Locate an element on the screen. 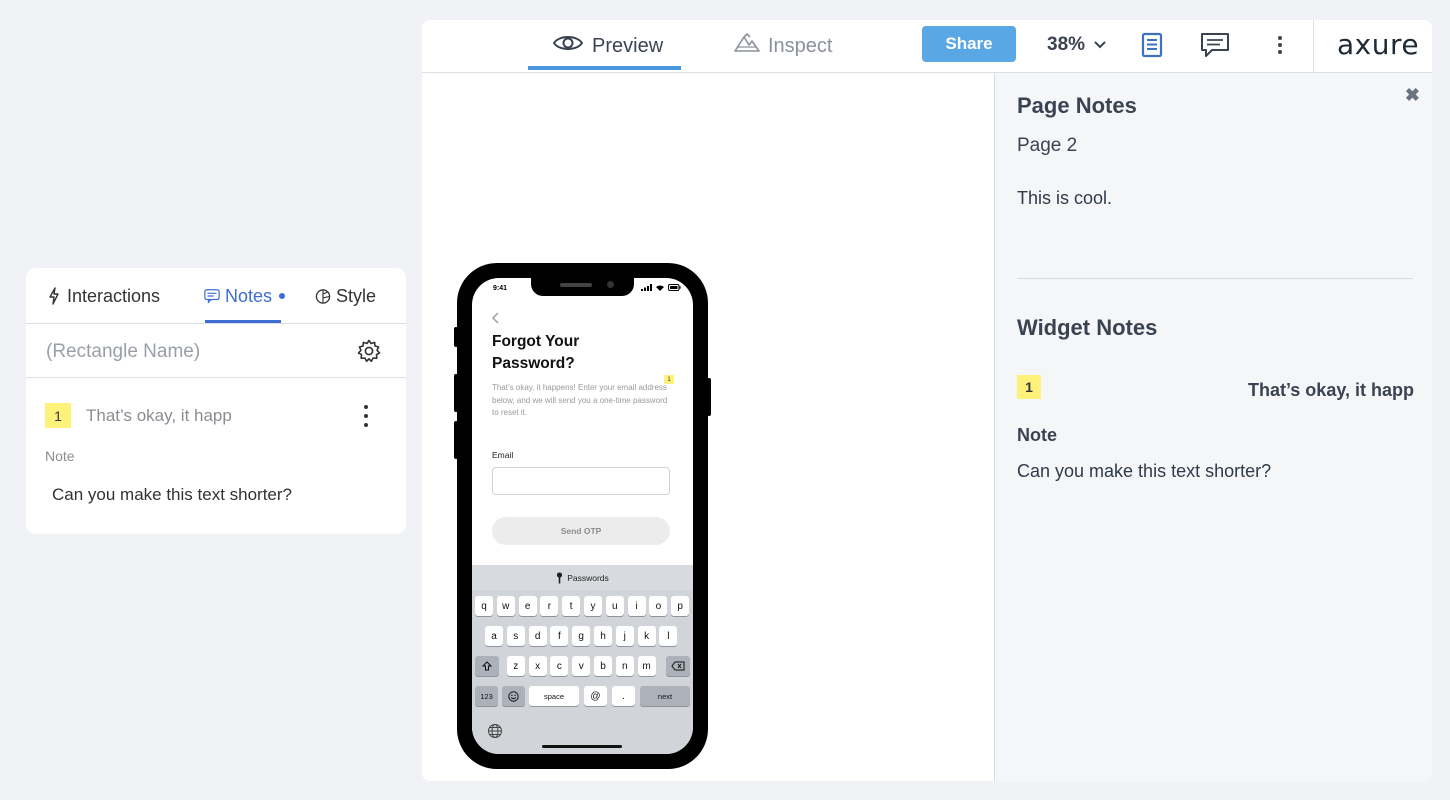 Image resolution: width=1450 pixels, height=800 pixels. at-key: @ is located at coordinates (595, 696).